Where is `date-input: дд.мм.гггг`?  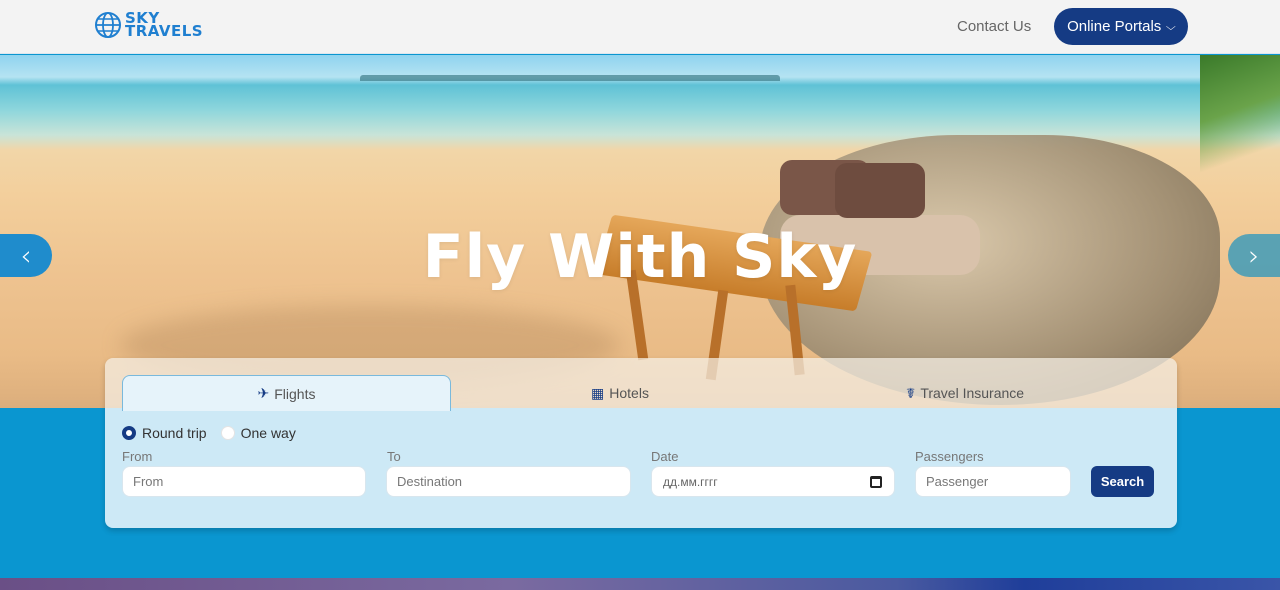
date-input: дд.мм.гггг is located at coordinates (773, 481).